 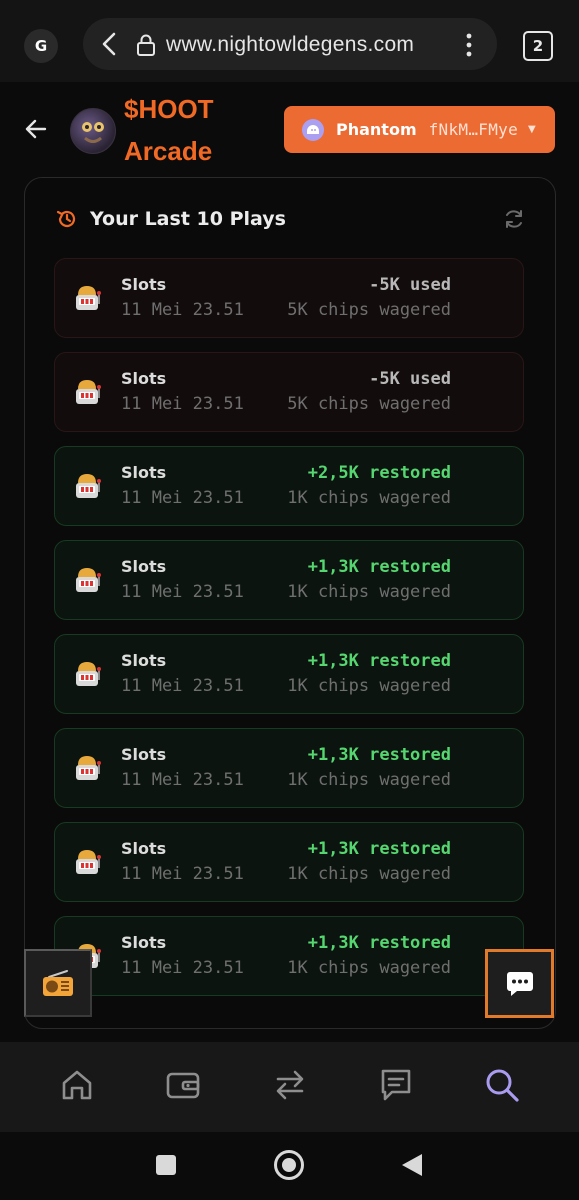 What do you see at coordinates (502, 1085) in the screenshot?
I see `search-icon` at bounding box center [502, 1085].